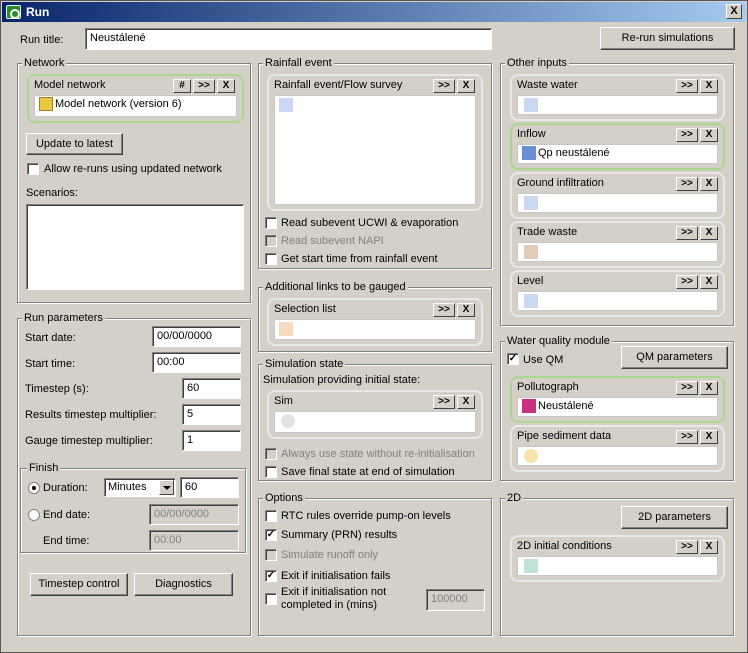 The height and width of the screenshot is (653, 748). What do you see at coordinates (226, 86) in the screenshot?
I see `model-network-clear-button: X` at bounding box center [226, 86].